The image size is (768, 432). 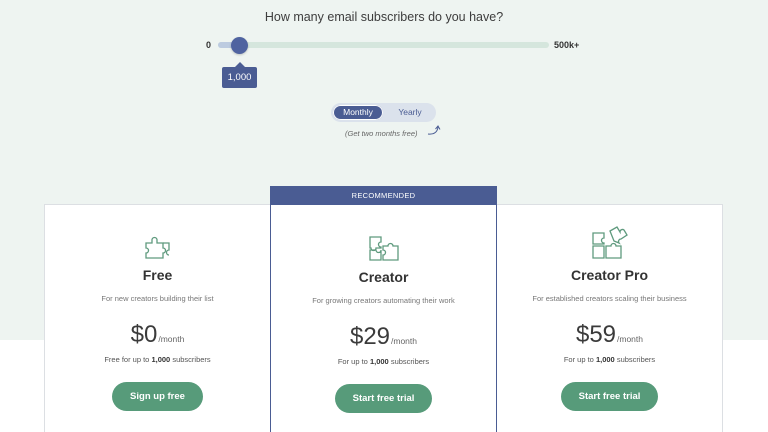 I want to click on plan-name: Creator, so click(x=383, y=277).